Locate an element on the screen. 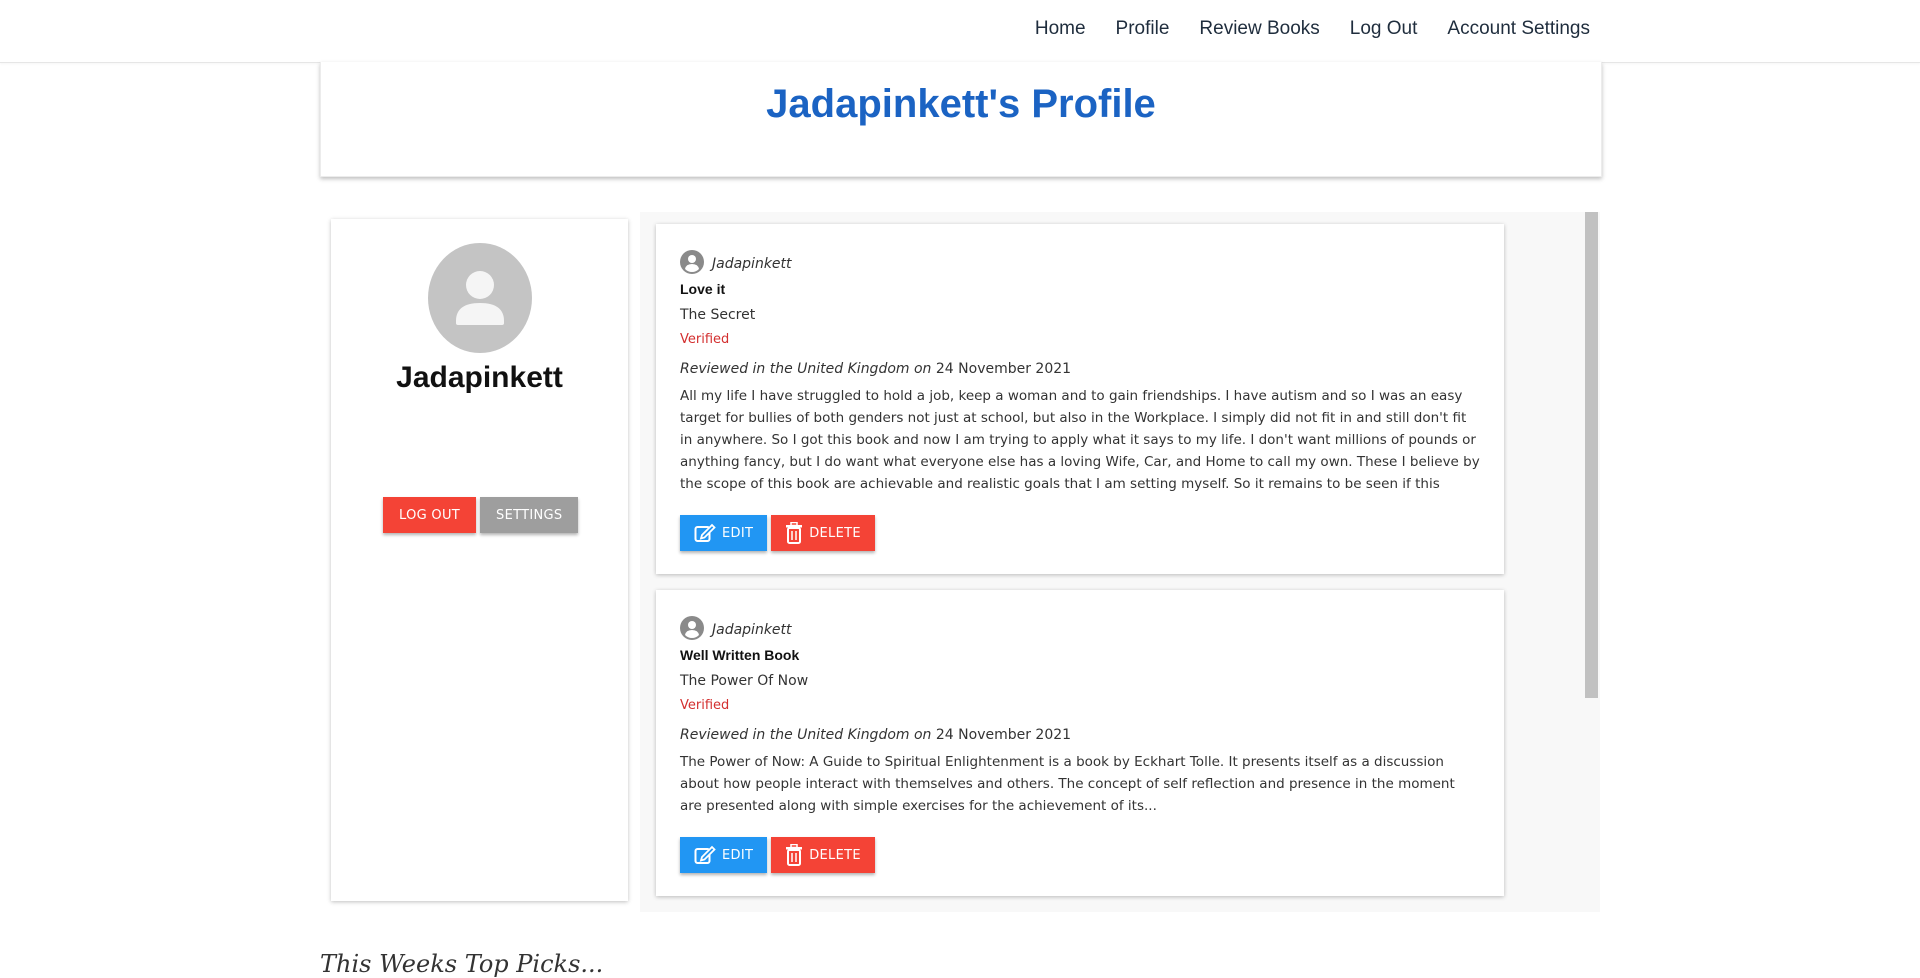  review-title: Love it is located at coordinates (703, 289).